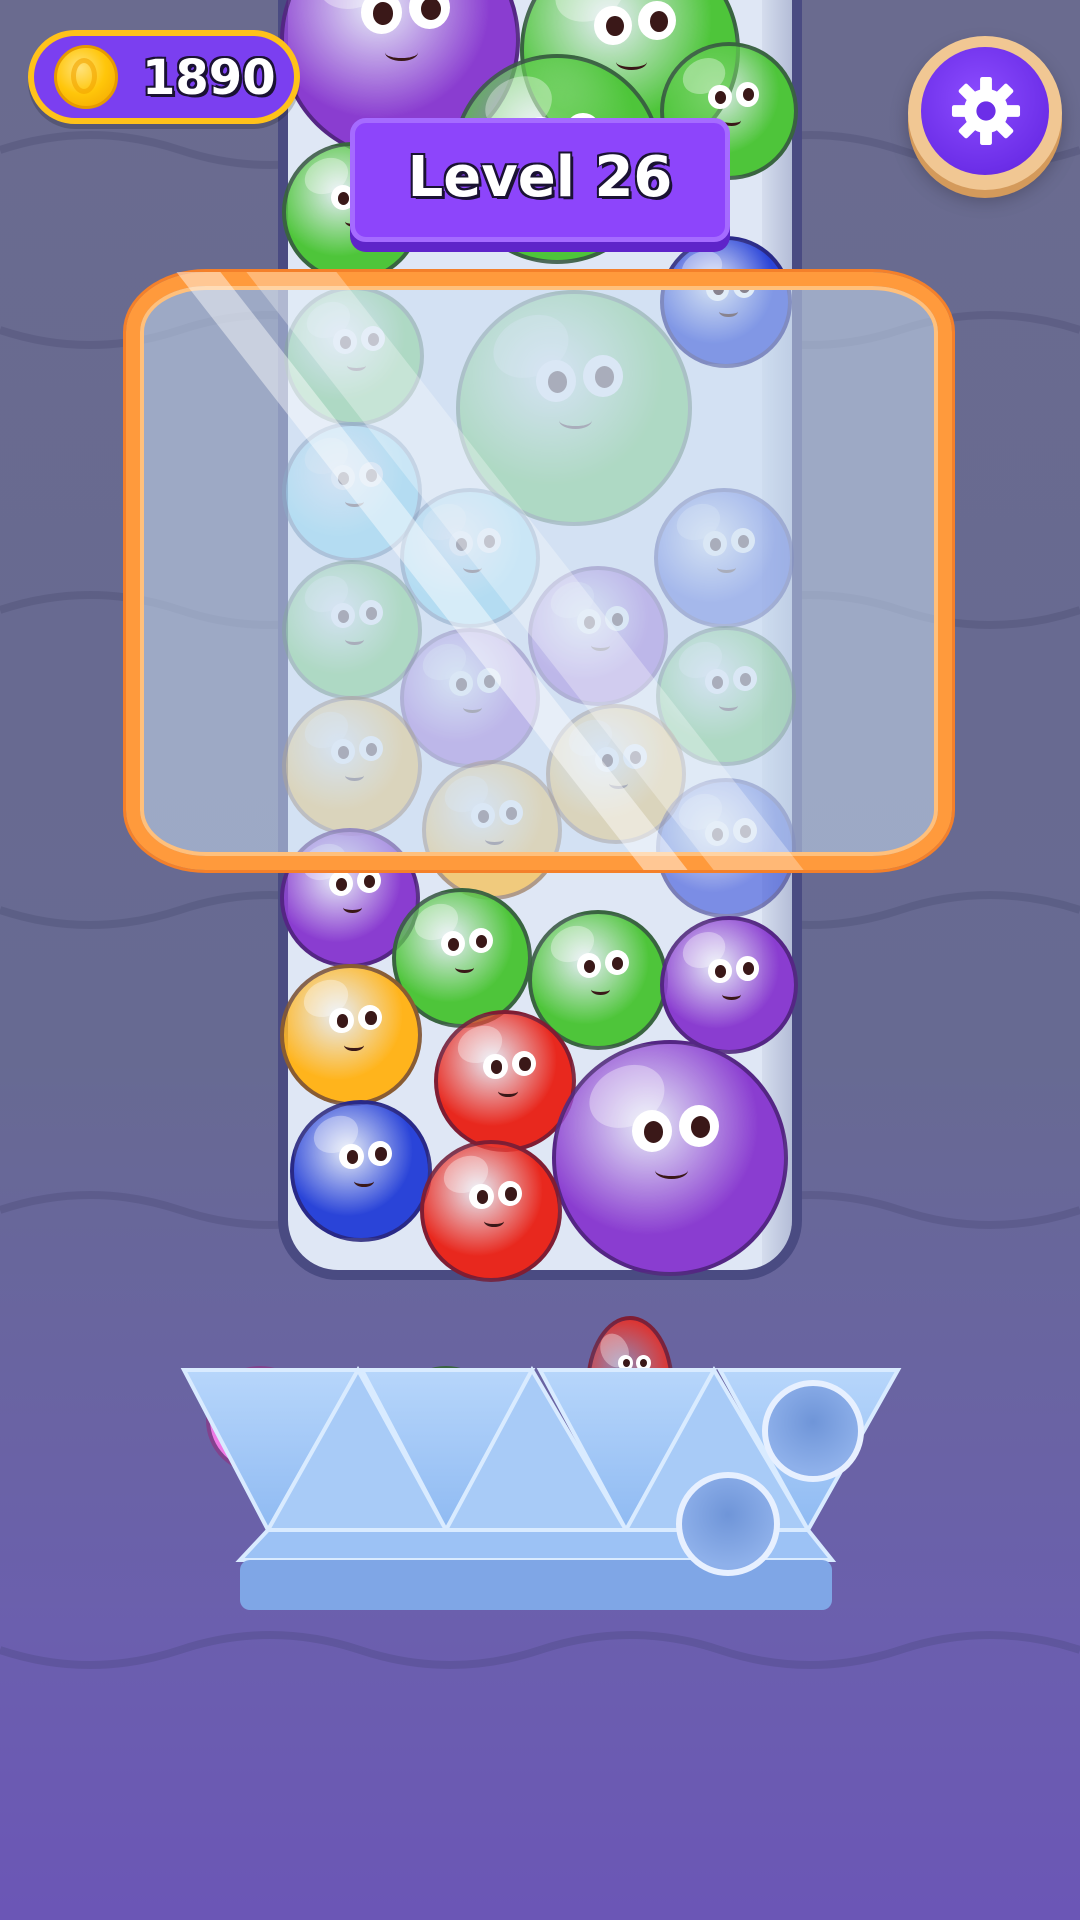 The height and width of the screenshot is (1920, 1080). I want to click on level-label: Level 26, so click(540, 177).